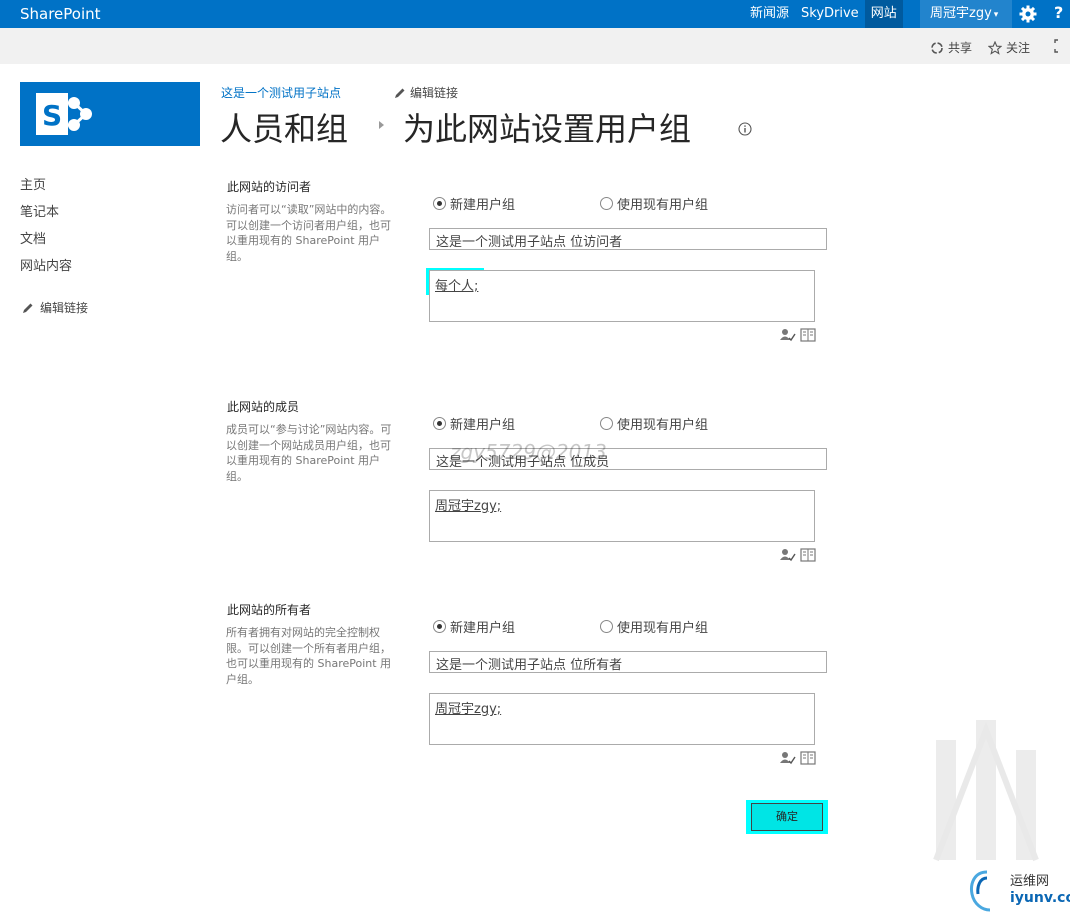 Image resolution: width=1070 pixels, height=916 pixels. Describe the element at coordinates (1030, 881) in the screenshot. I see `watermark-brand-cn: 运维网` at that location.